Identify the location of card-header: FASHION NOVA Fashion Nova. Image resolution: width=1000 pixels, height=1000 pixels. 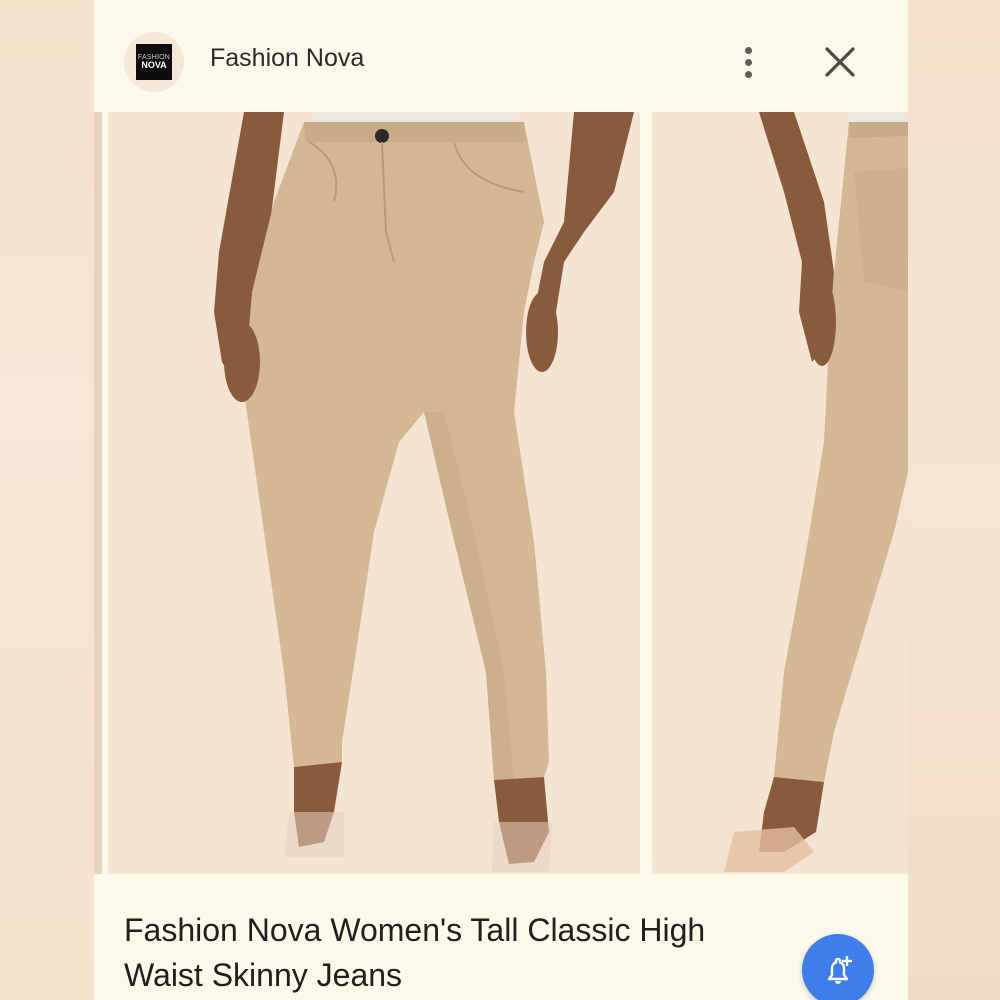
(501, 56).